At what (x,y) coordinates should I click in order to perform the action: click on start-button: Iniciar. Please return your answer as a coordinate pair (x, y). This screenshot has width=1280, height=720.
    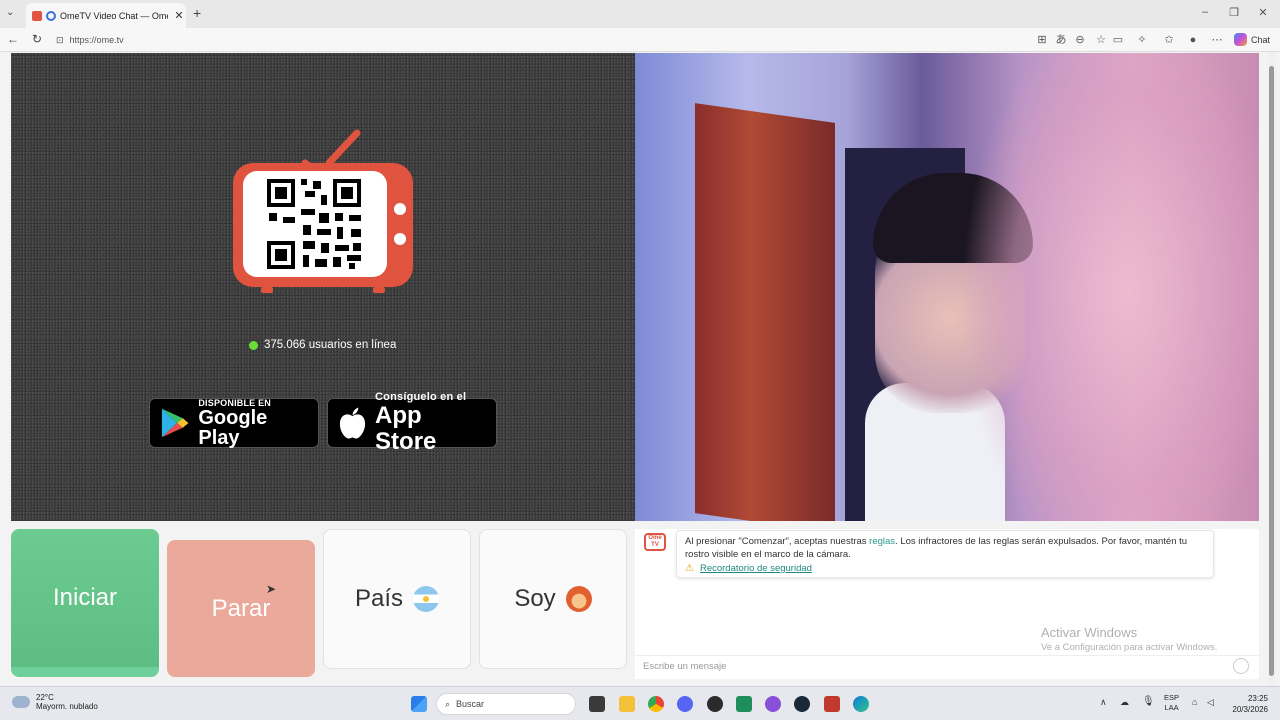
    Looking at the image, I should click on (85, 603).